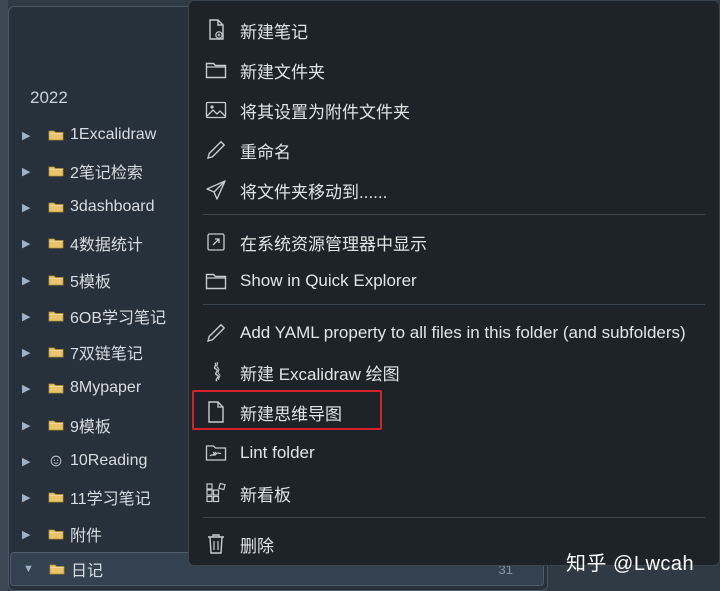 This screenshot has width=720, height=591. Describe the element at coordinates (216, 544) in the screenshot. I see `trash-icon` at that location.